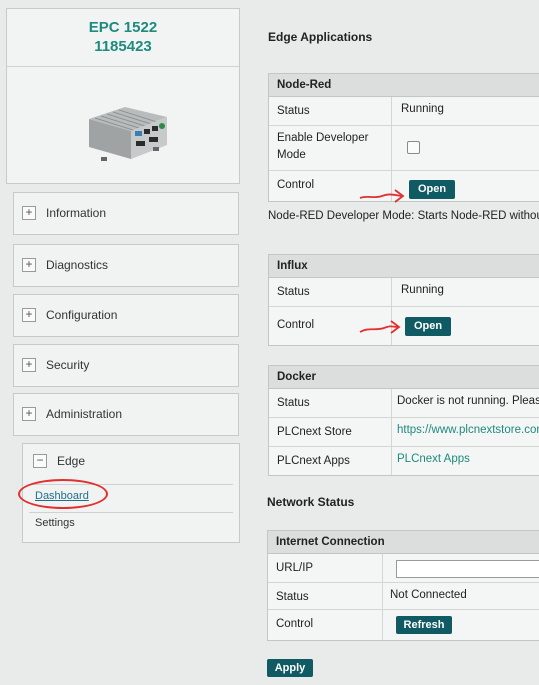  I want to click on plcnext-apps-link: PLCnext Apps, so click(433, 459).